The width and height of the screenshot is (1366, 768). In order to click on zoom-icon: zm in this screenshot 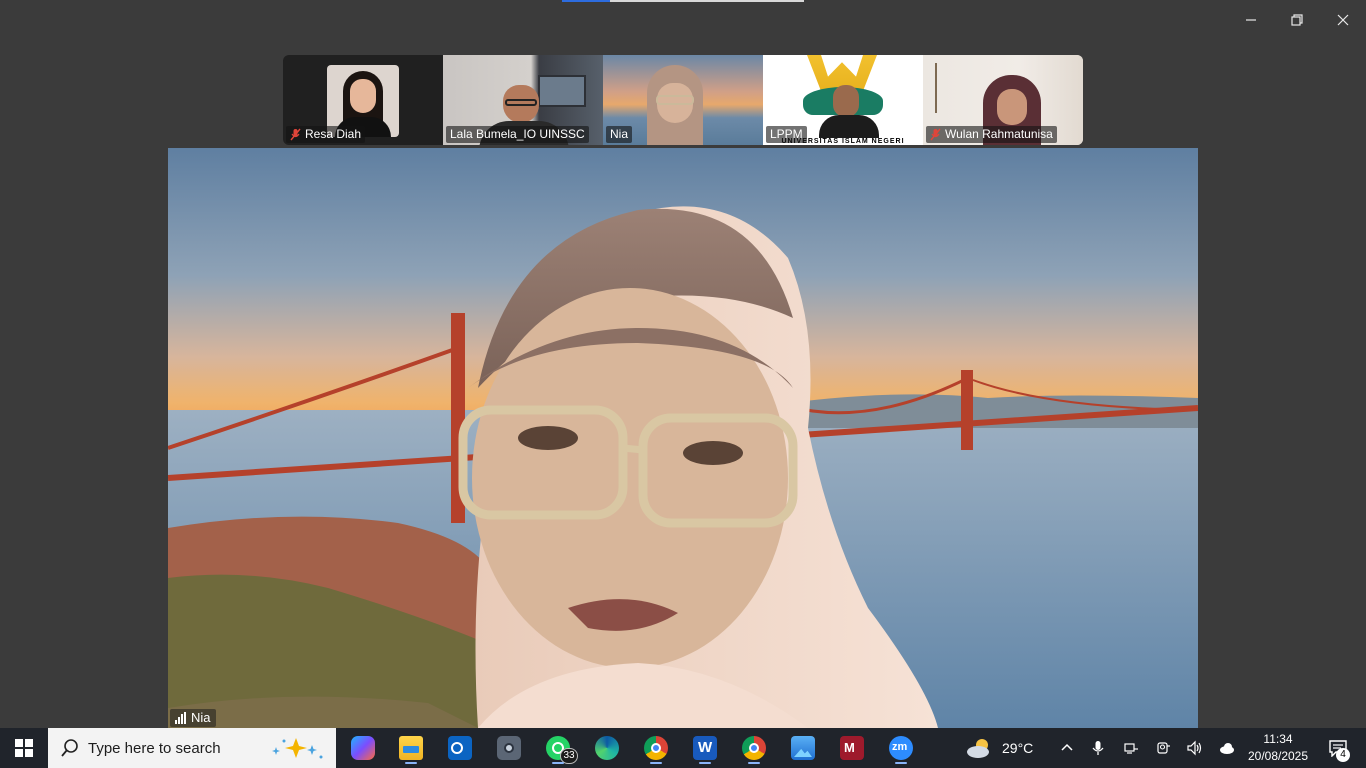, I will do `click(901, 748)`.